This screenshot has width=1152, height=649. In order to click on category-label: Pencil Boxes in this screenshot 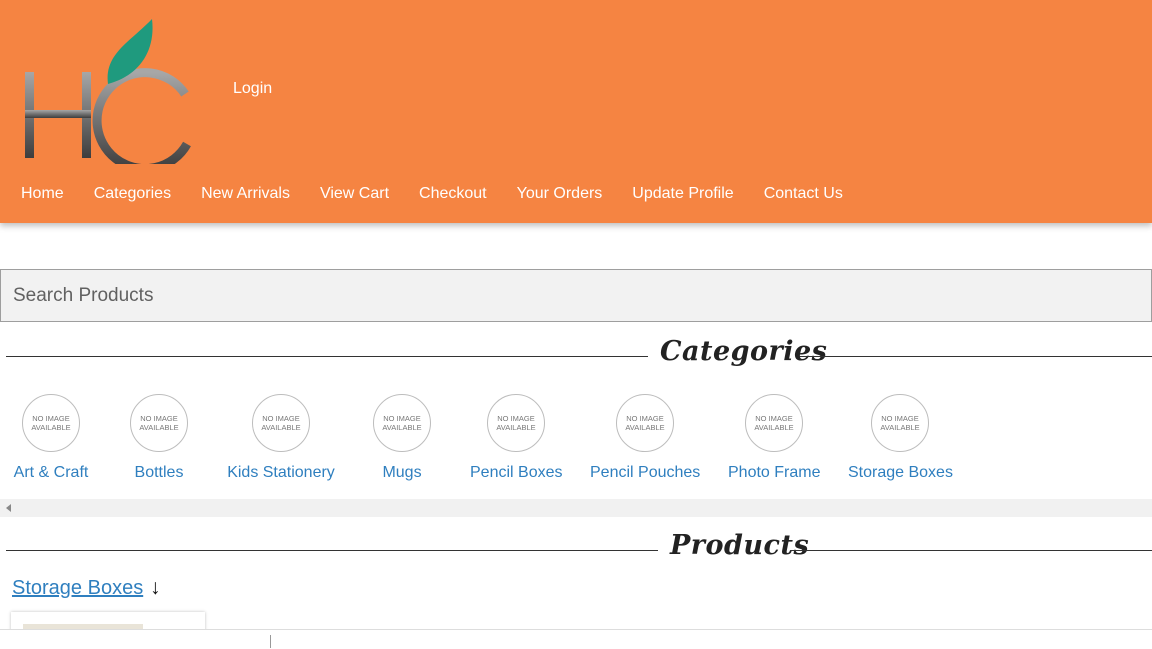, I will do `click(516, 473)`.